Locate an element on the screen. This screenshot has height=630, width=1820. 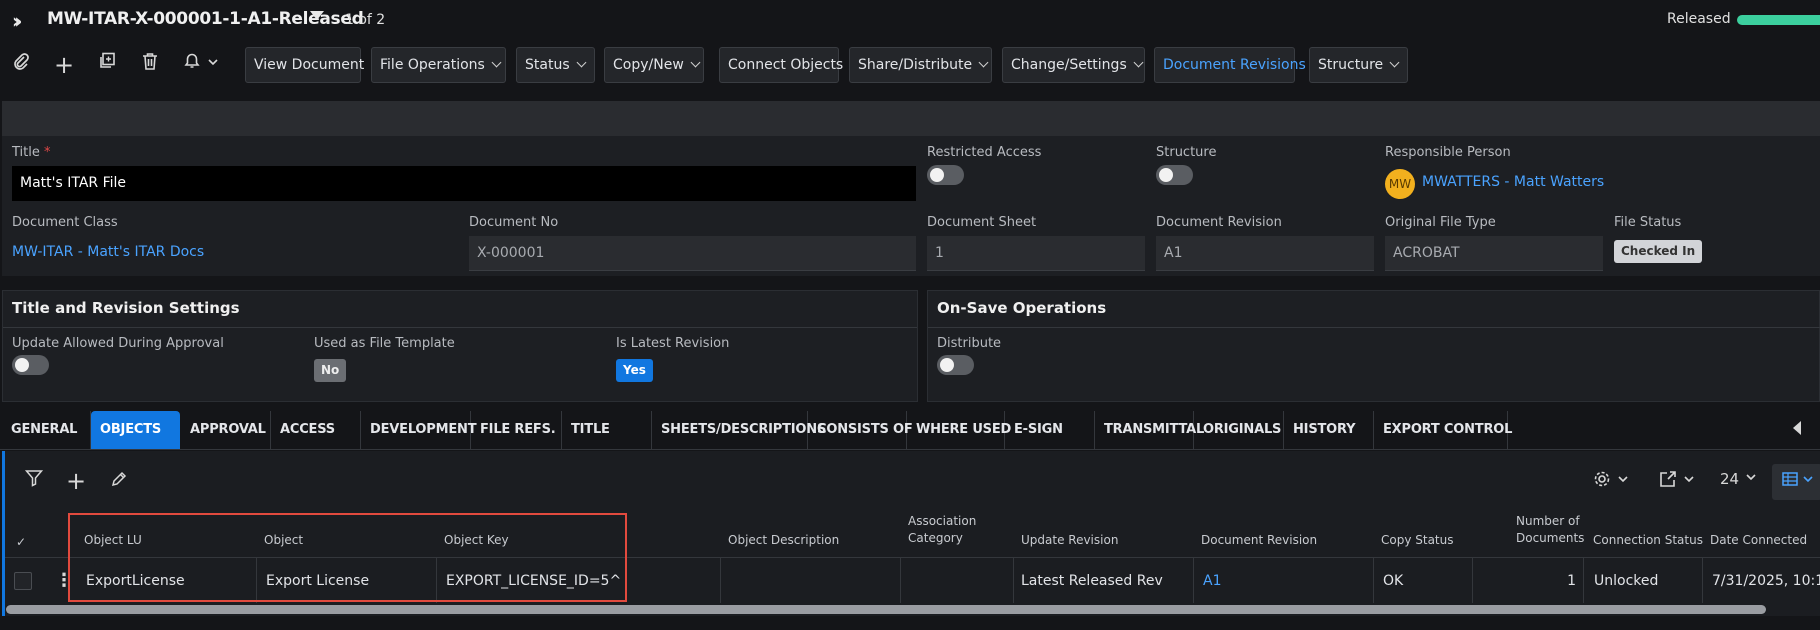
duplicate-icon is located at coordinates (107, 65).